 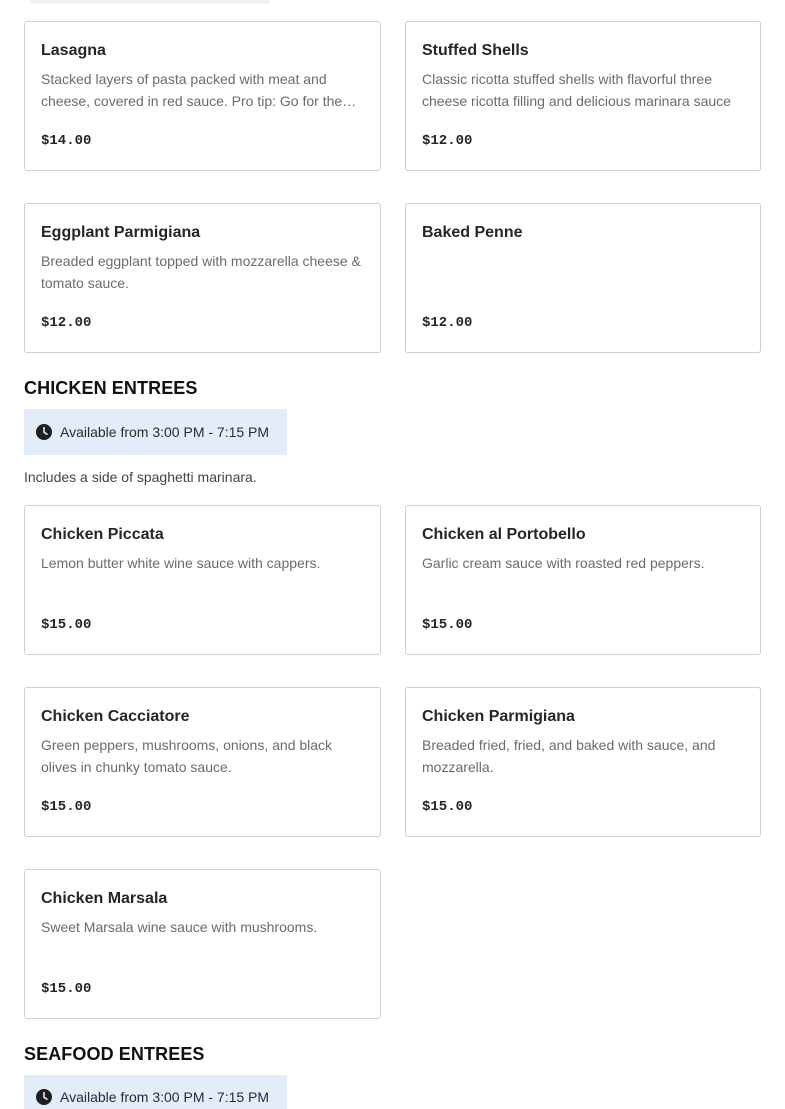 I want to click on section-title-seafood-entrees: SEAFOOD ENTREES, so click(x=114, y=1054).